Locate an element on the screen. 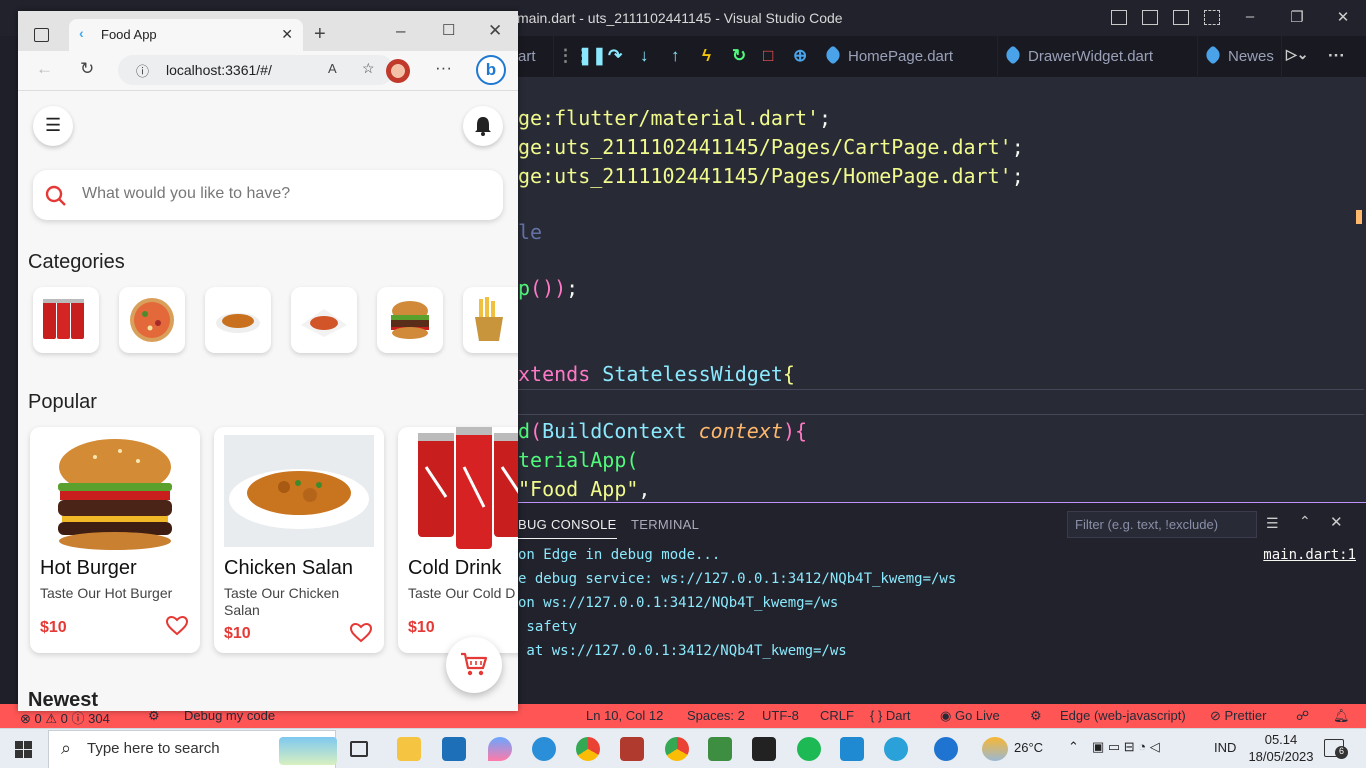  chrome-profile-icon is located at coordinates (677, 749).